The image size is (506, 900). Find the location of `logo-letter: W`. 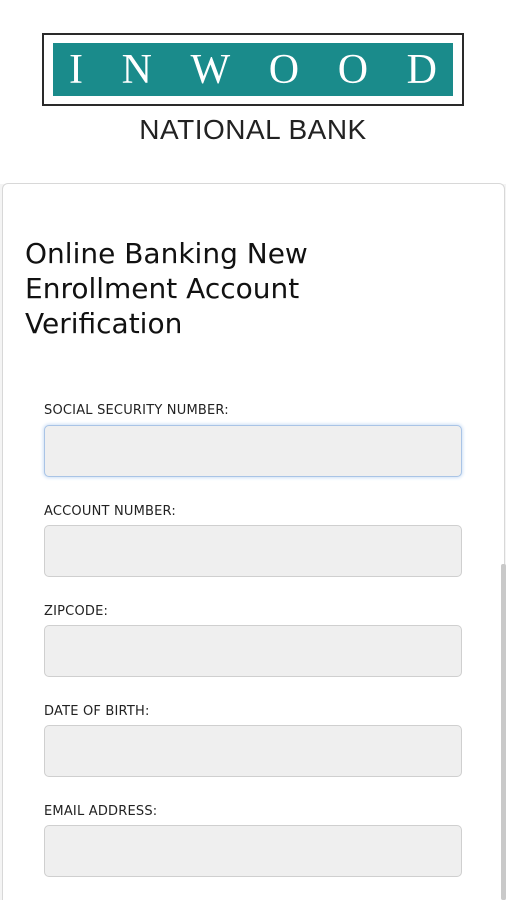

logo-letter: W is located at coordinates (210, 69).